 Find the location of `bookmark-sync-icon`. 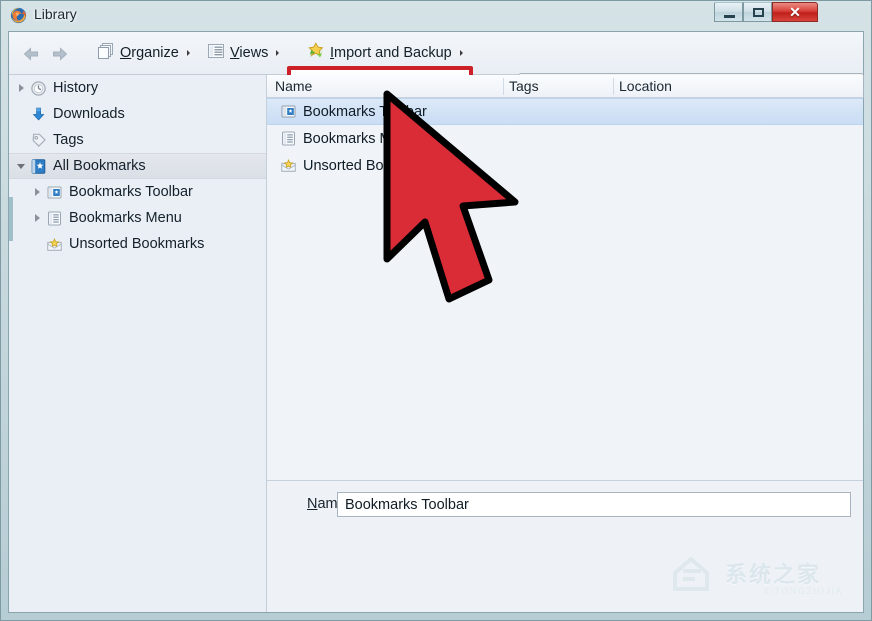

bookmark-sync-icon is located at coordinates (316, 53).